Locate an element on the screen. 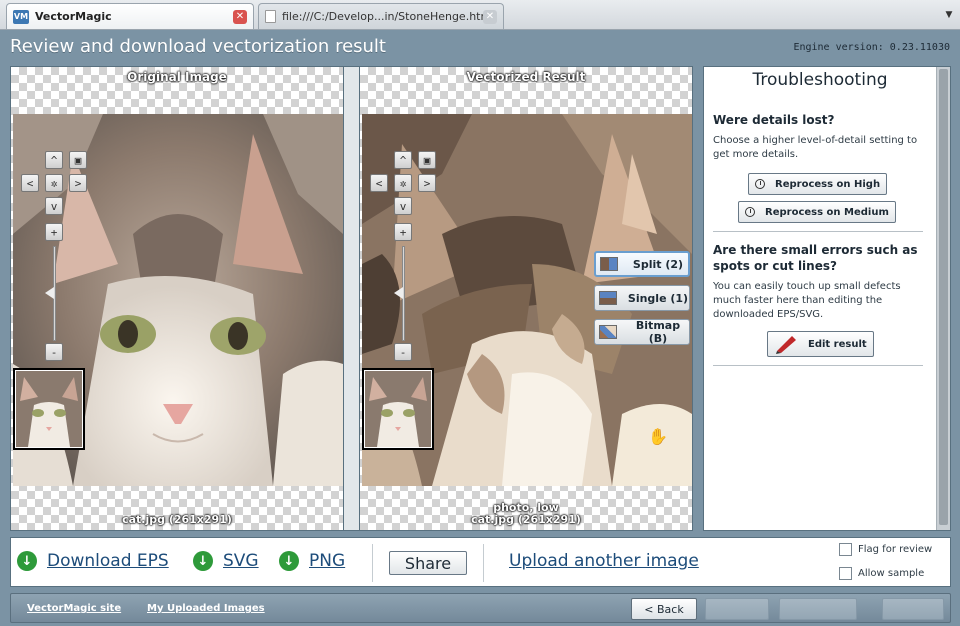 This screenshot has height=626, width=960. download-svg-label: SVG is located at coordinates (241, 561).